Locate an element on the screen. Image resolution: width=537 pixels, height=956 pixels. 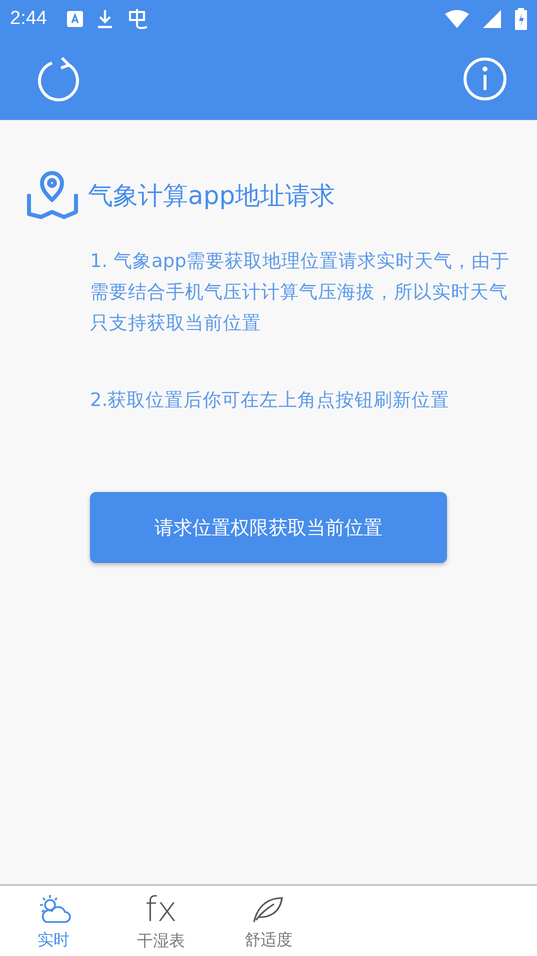
fx-glyph: fx is located at coordinates (161, 909).